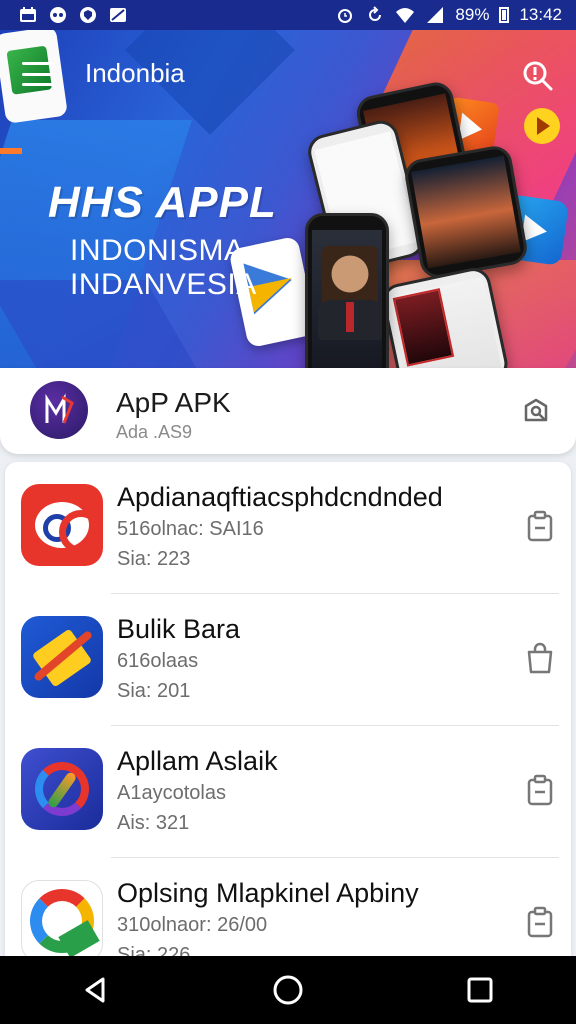  What do you see at coordinates (62, 525) in the screenshot?
I see `red-app-icon` at bounding box center [62, 525].